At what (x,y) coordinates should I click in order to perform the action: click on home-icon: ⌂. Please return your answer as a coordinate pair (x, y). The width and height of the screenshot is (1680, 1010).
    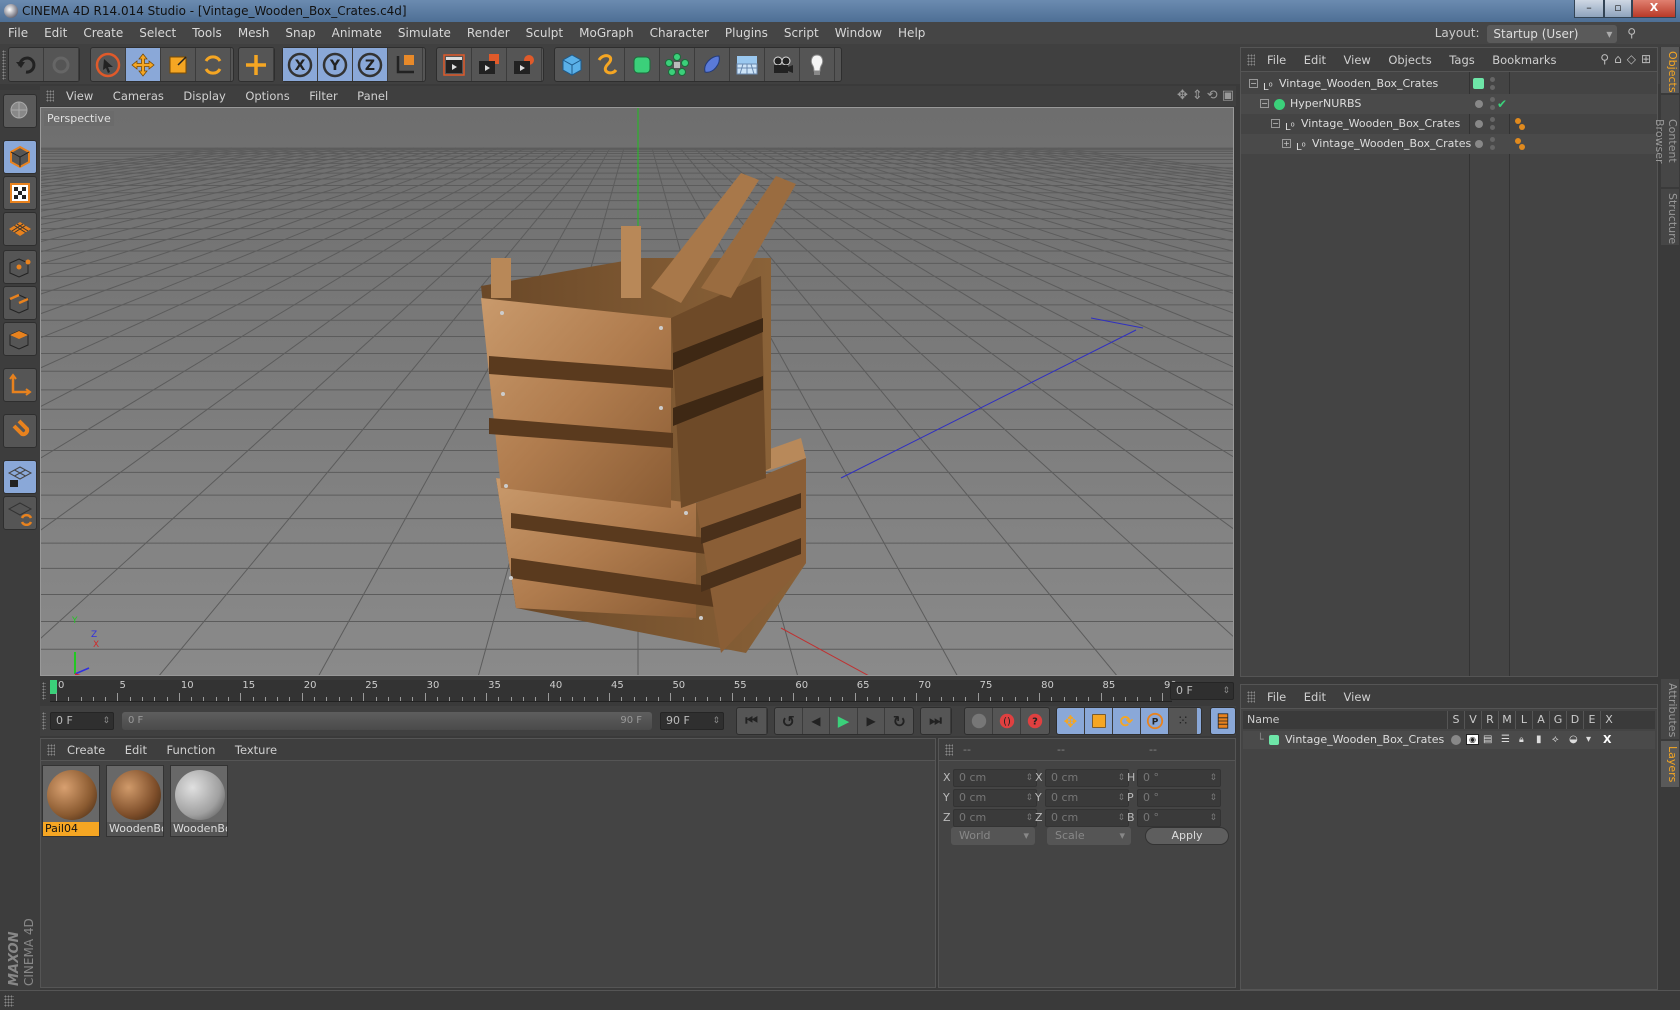
    Looking at the image, I should click on (1618, 59).